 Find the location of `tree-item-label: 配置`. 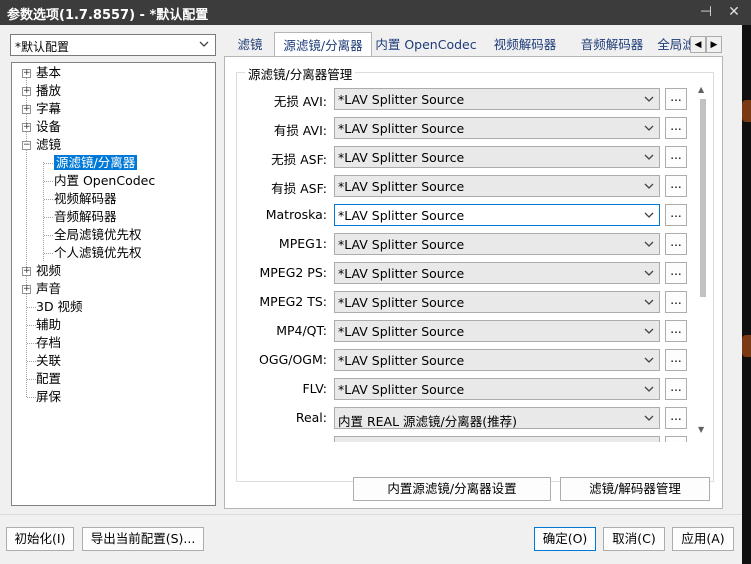

tree-item-label: 配置 is located at coordinates (49, 378).